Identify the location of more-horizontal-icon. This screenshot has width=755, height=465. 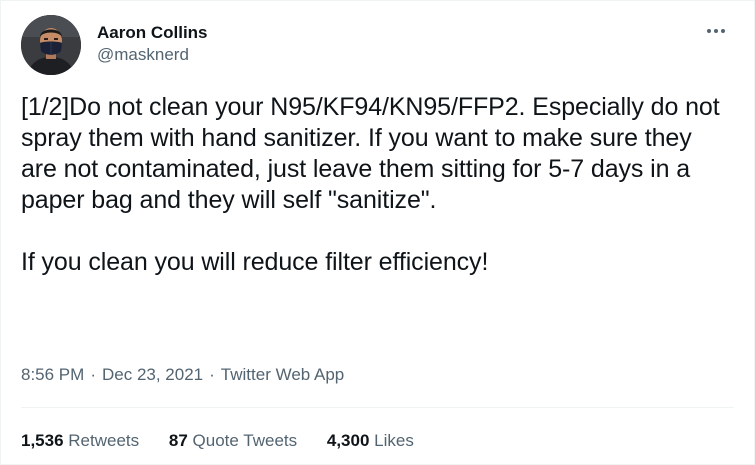
(716, 31).